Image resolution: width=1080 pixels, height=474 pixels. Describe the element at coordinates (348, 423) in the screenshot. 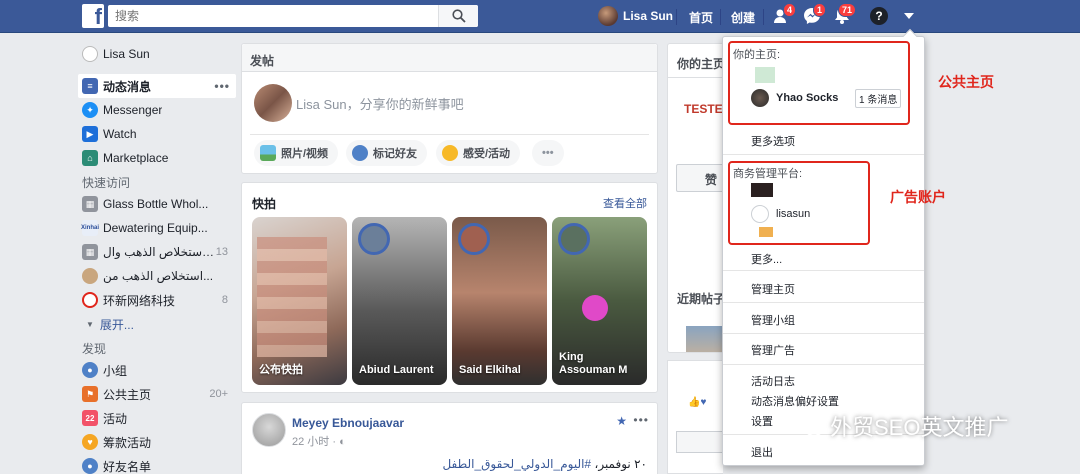

I see `post-author: Meyey Ebnoujaavar` at that location.